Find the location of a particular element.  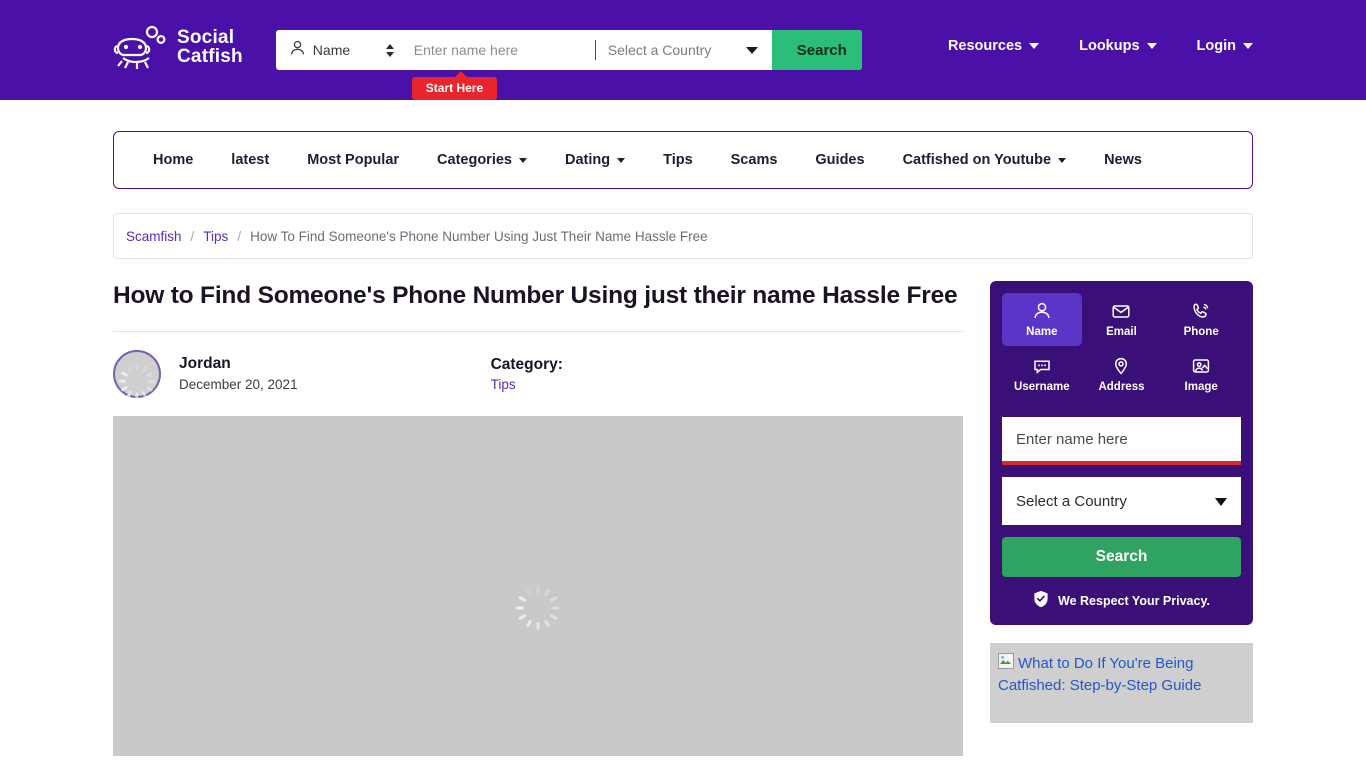

nav-item-dating: Dating is located at coordinates (595, 160).